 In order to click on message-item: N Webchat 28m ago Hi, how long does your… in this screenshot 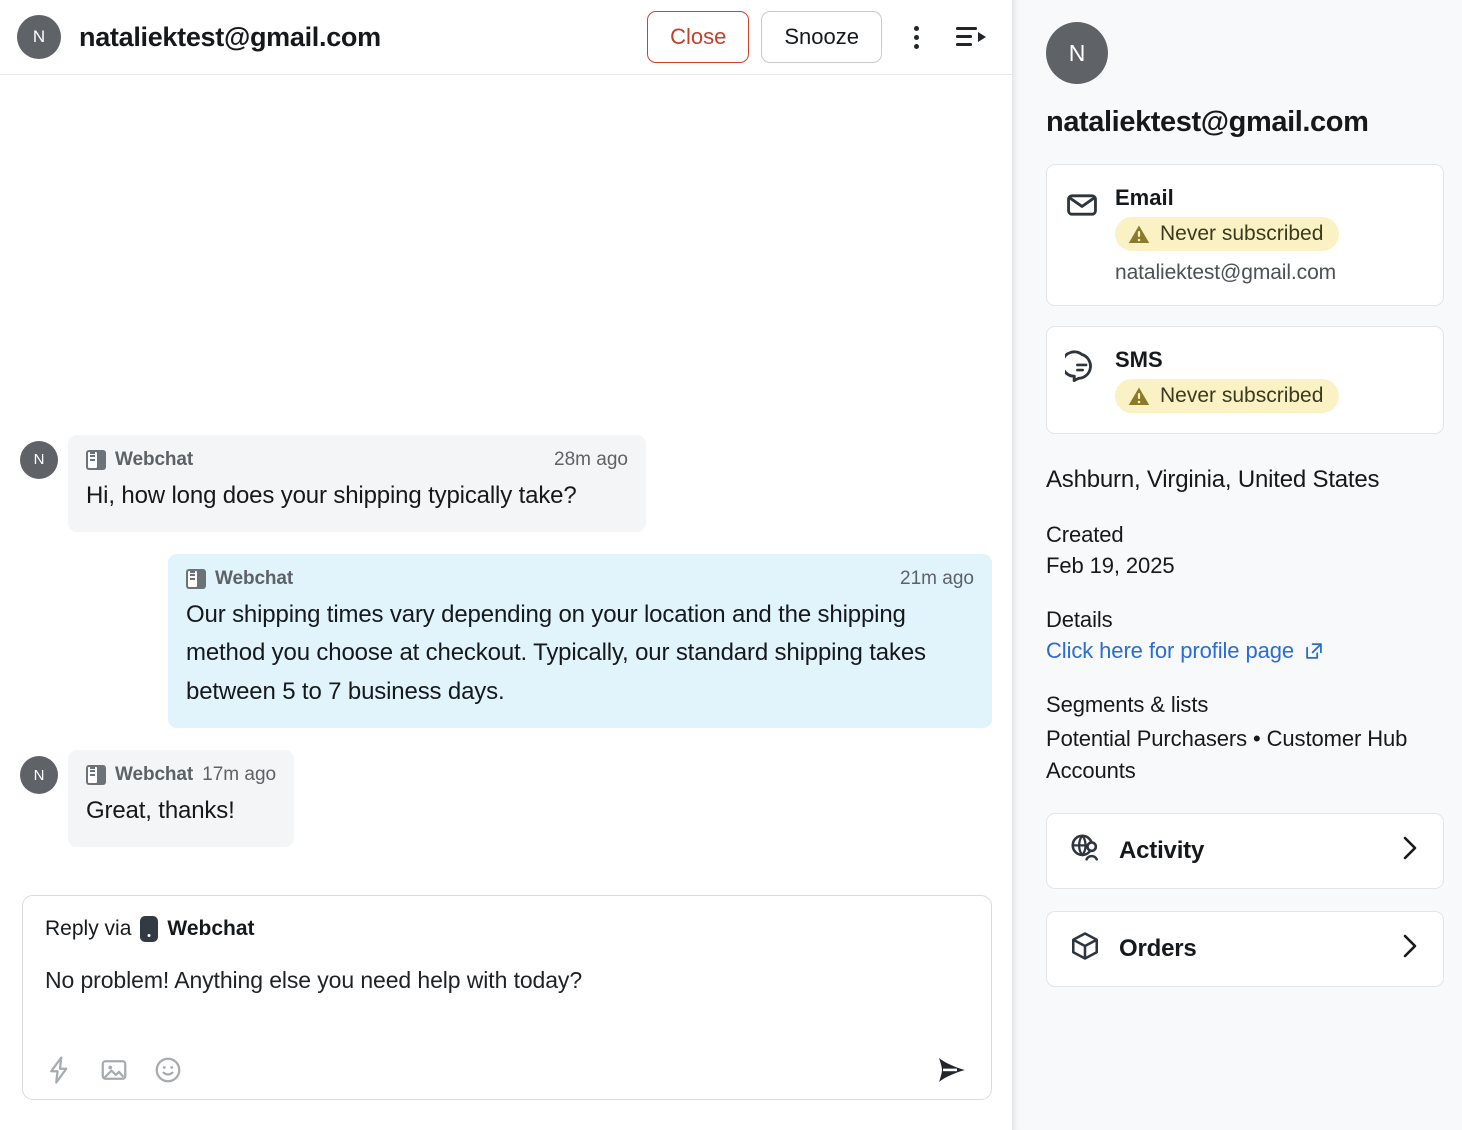, I will do `click(506, 483)`.